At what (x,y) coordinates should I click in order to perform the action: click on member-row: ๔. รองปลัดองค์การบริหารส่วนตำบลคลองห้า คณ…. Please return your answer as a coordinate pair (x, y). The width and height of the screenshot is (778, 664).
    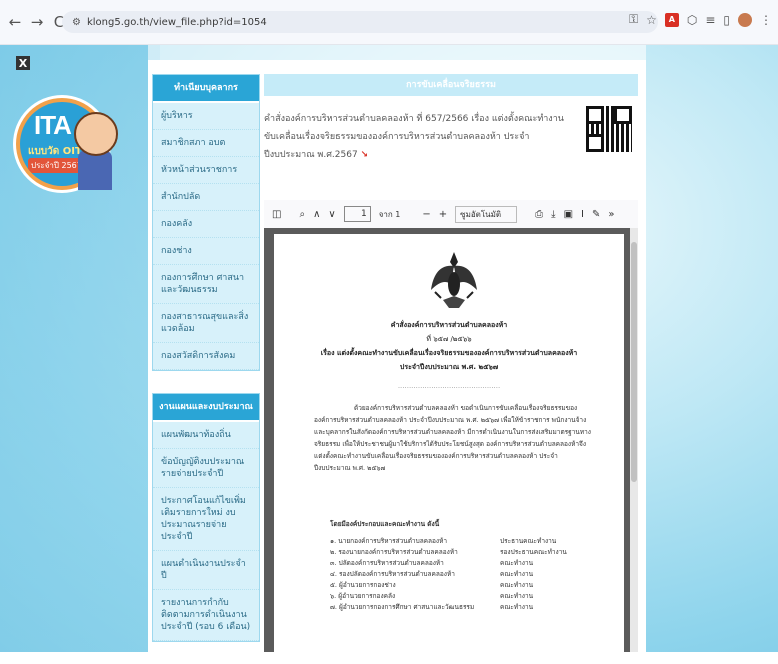
    Looking at the image, I should click on (455, 574).